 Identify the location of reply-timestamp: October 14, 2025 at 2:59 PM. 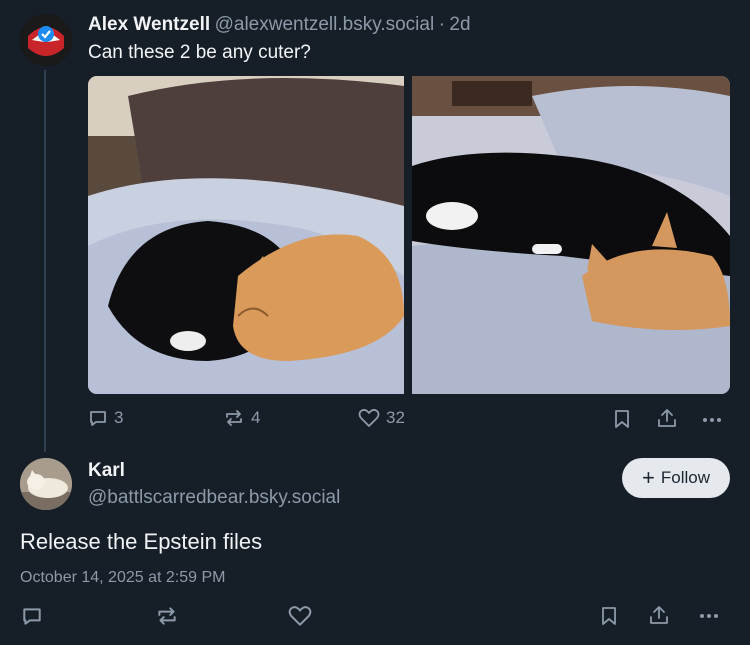
(122, 578).